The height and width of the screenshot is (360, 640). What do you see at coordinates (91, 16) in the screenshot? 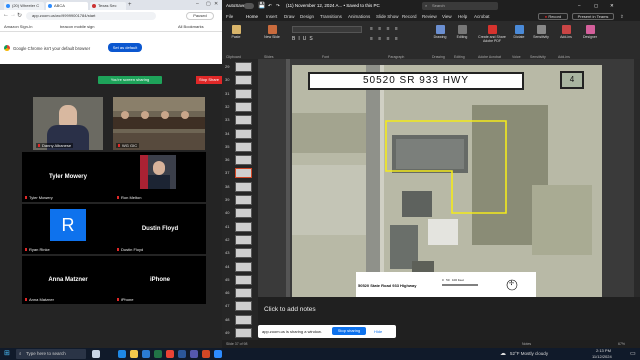
I see `url-input: app.zoom.us/wc/99999001784/start` at bounding box center [91, 16].